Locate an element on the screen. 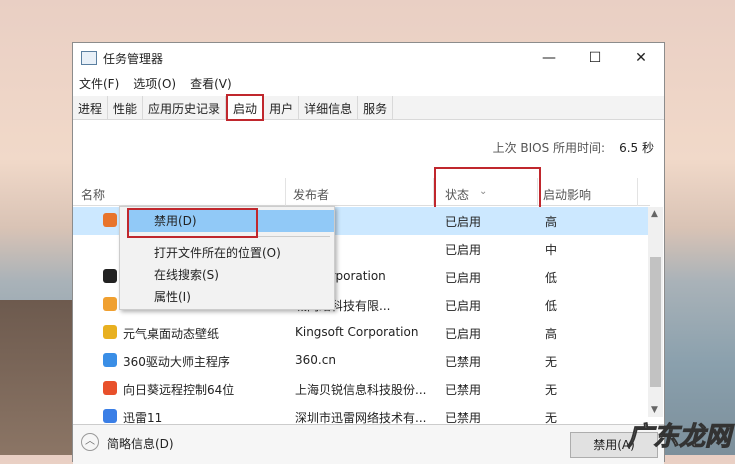 This screenshot has width=735, height=464. bios-value: 6.5 秒 is located at coordinates (636, 148).